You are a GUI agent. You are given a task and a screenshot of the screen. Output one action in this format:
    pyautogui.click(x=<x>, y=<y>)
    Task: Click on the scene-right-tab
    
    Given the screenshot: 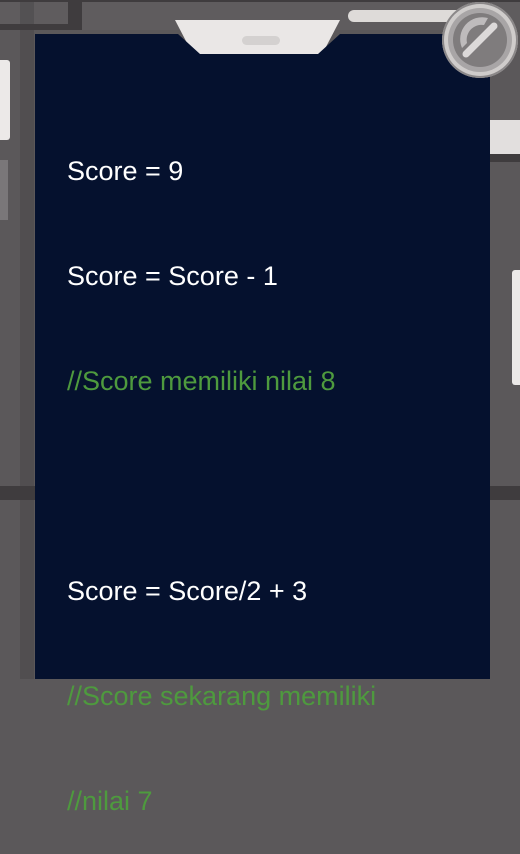 What is the action you would take?
    pyautogui.click(x=505, y=137)
    